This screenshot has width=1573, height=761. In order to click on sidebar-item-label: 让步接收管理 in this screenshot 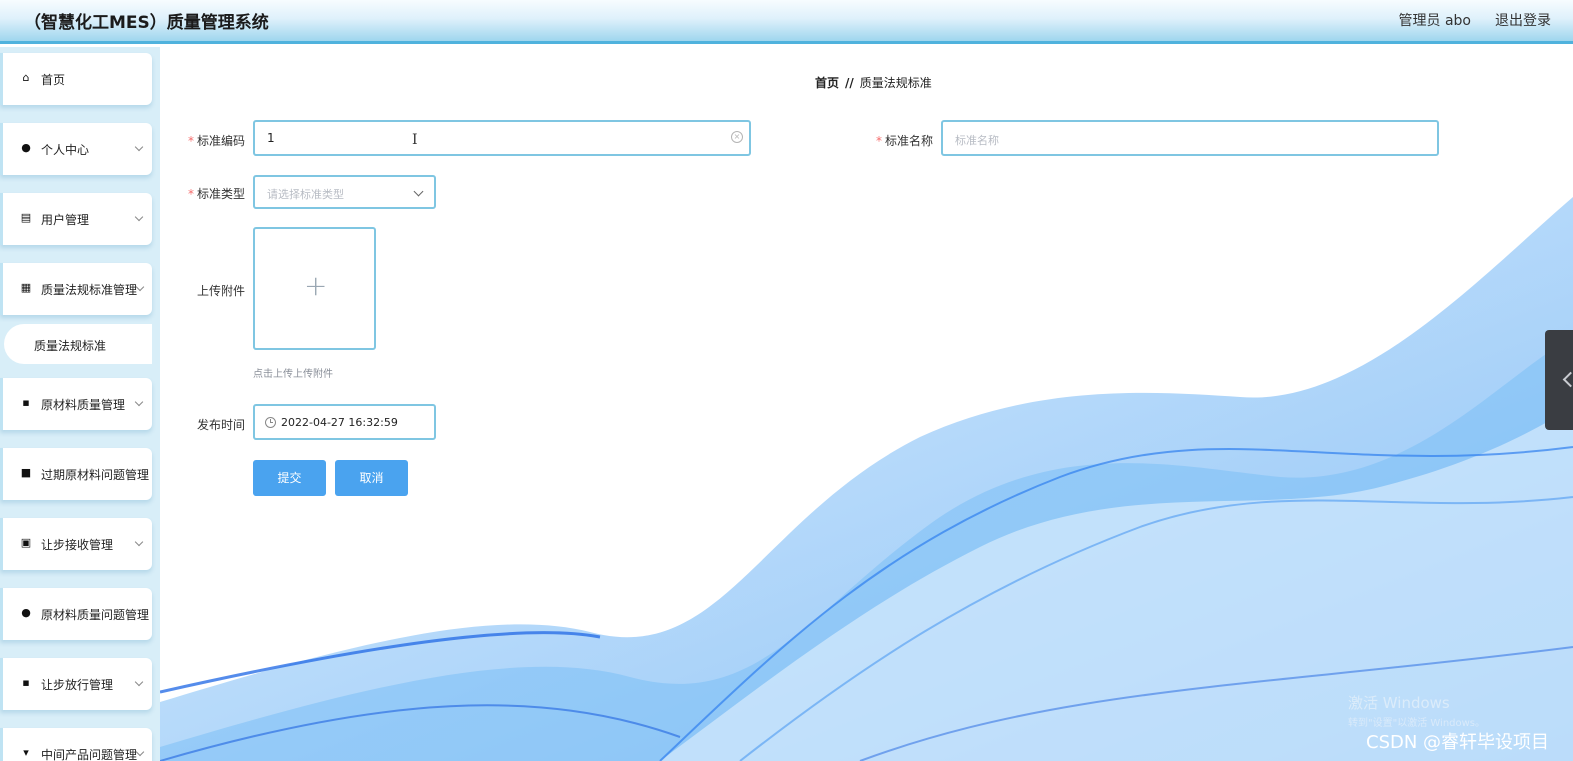, I will do `click(77, 545)`.